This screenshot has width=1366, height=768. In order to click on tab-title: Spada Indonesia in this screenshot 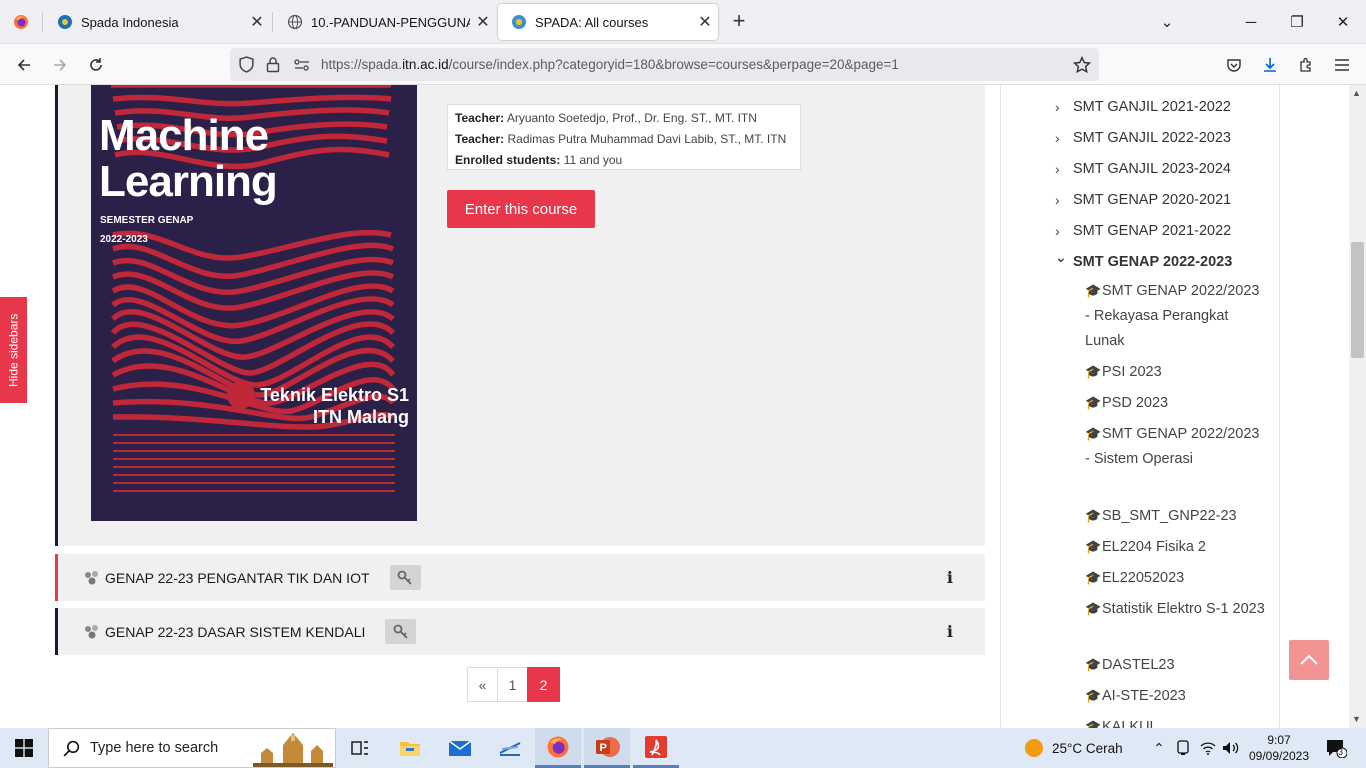, I will do `click(130, 22)`.